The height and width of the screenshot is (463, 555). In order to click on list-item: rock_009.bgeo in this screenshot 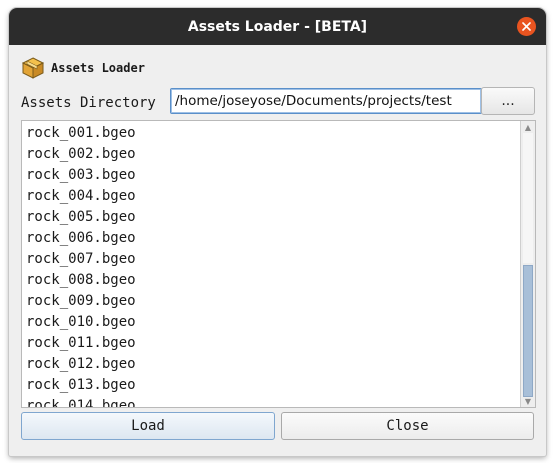, I will do `click(81, 301)`.